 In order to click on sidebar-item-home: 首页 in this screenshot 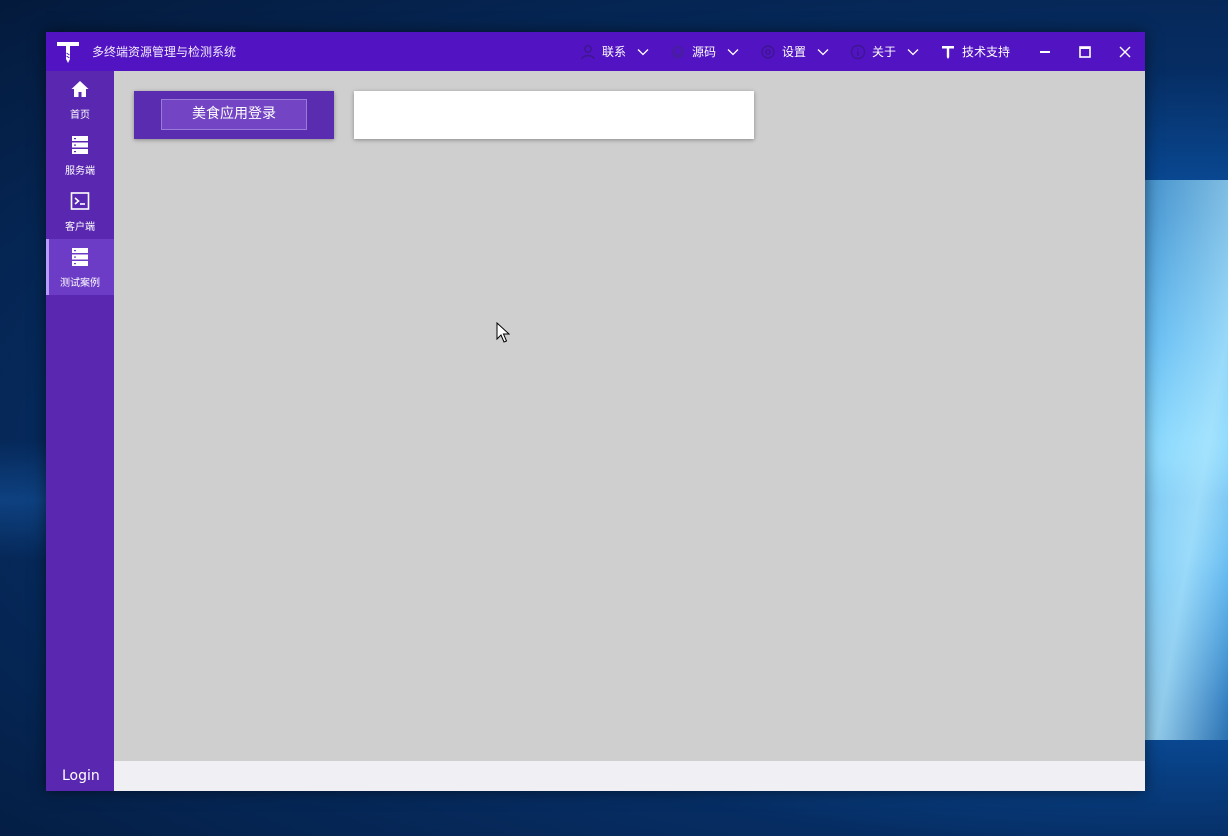, I will do `click(80, 99)`.